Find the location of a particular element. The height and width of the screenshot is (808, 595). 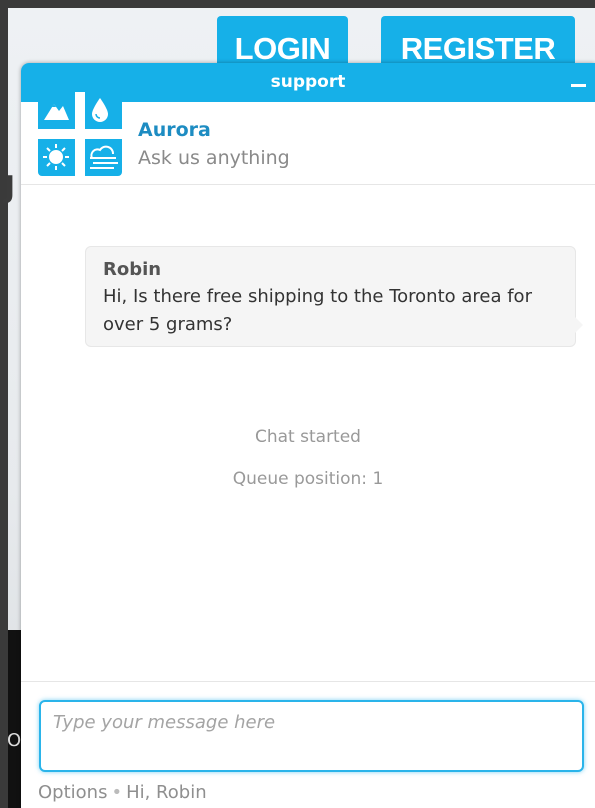

chat-header: Aurora Ask us anything is located at coordinates (308, 138).